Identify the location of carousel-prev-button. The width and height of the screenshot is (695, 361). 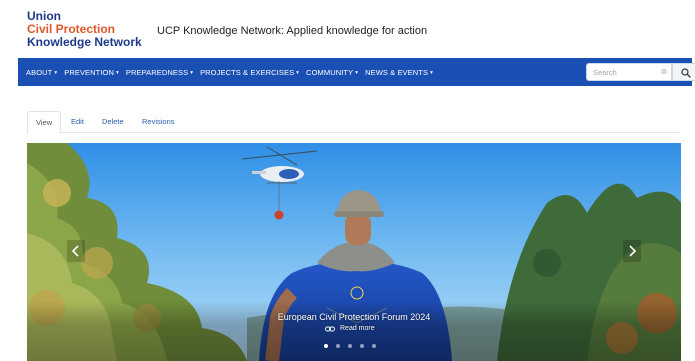
(76, 251).